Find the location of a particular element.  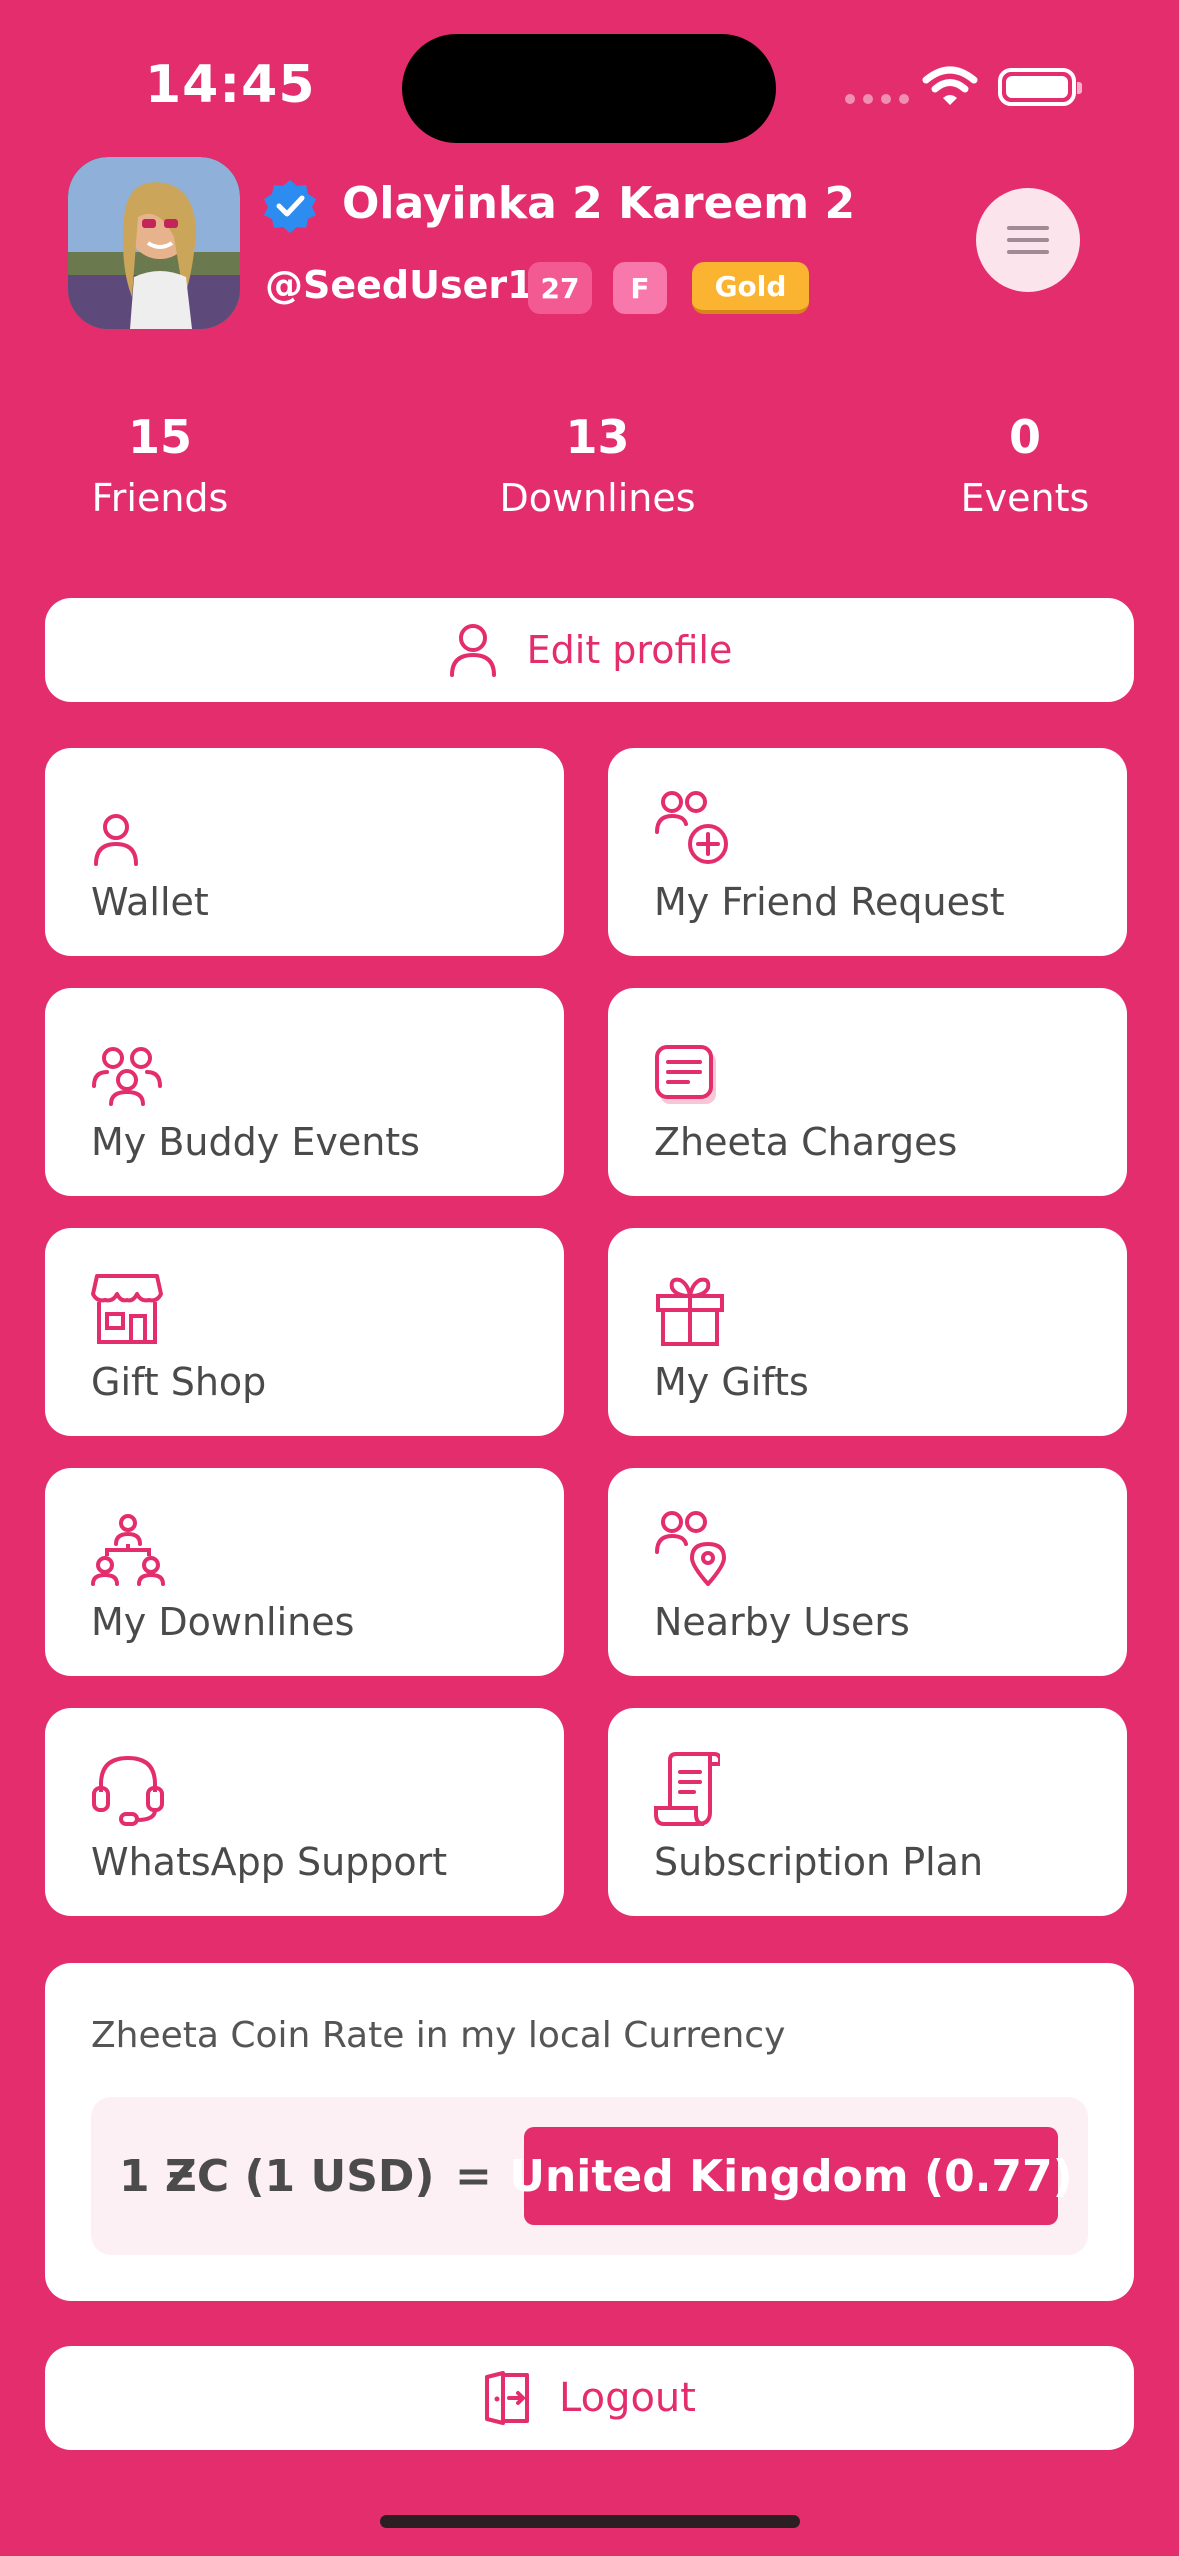

home-indicator is located at coordinates (590, 2521).